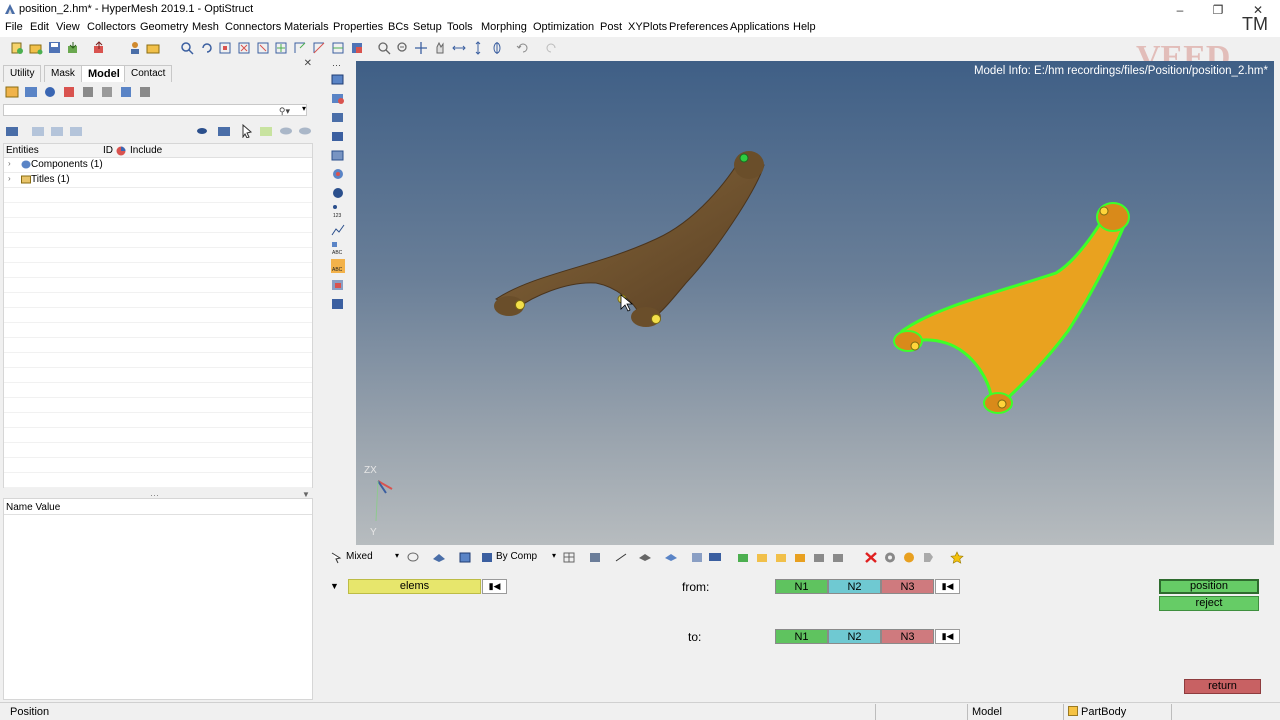 This screenshot has width=1280, height=720. Describe the element at coordinates (421, 48) in the screenshot. I see `pan-icon` at that location.